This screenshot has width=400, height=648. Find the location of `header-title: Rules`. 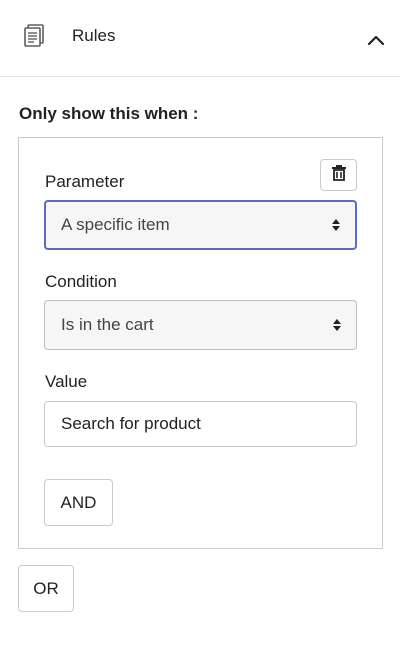

header-title: Rules is located at coordinates (94, 35).